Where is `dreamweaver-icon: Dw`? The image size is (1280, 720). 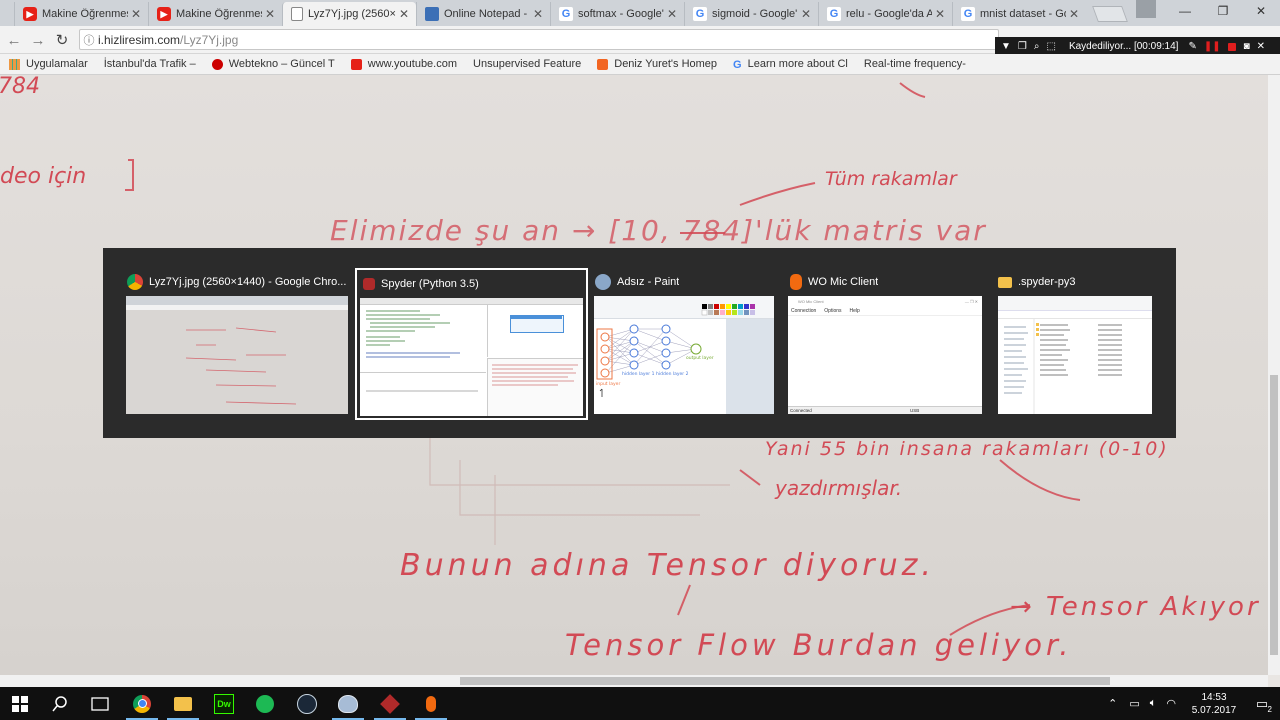 dreamweaver-icon: Dw is located at coordinates (224, 703).